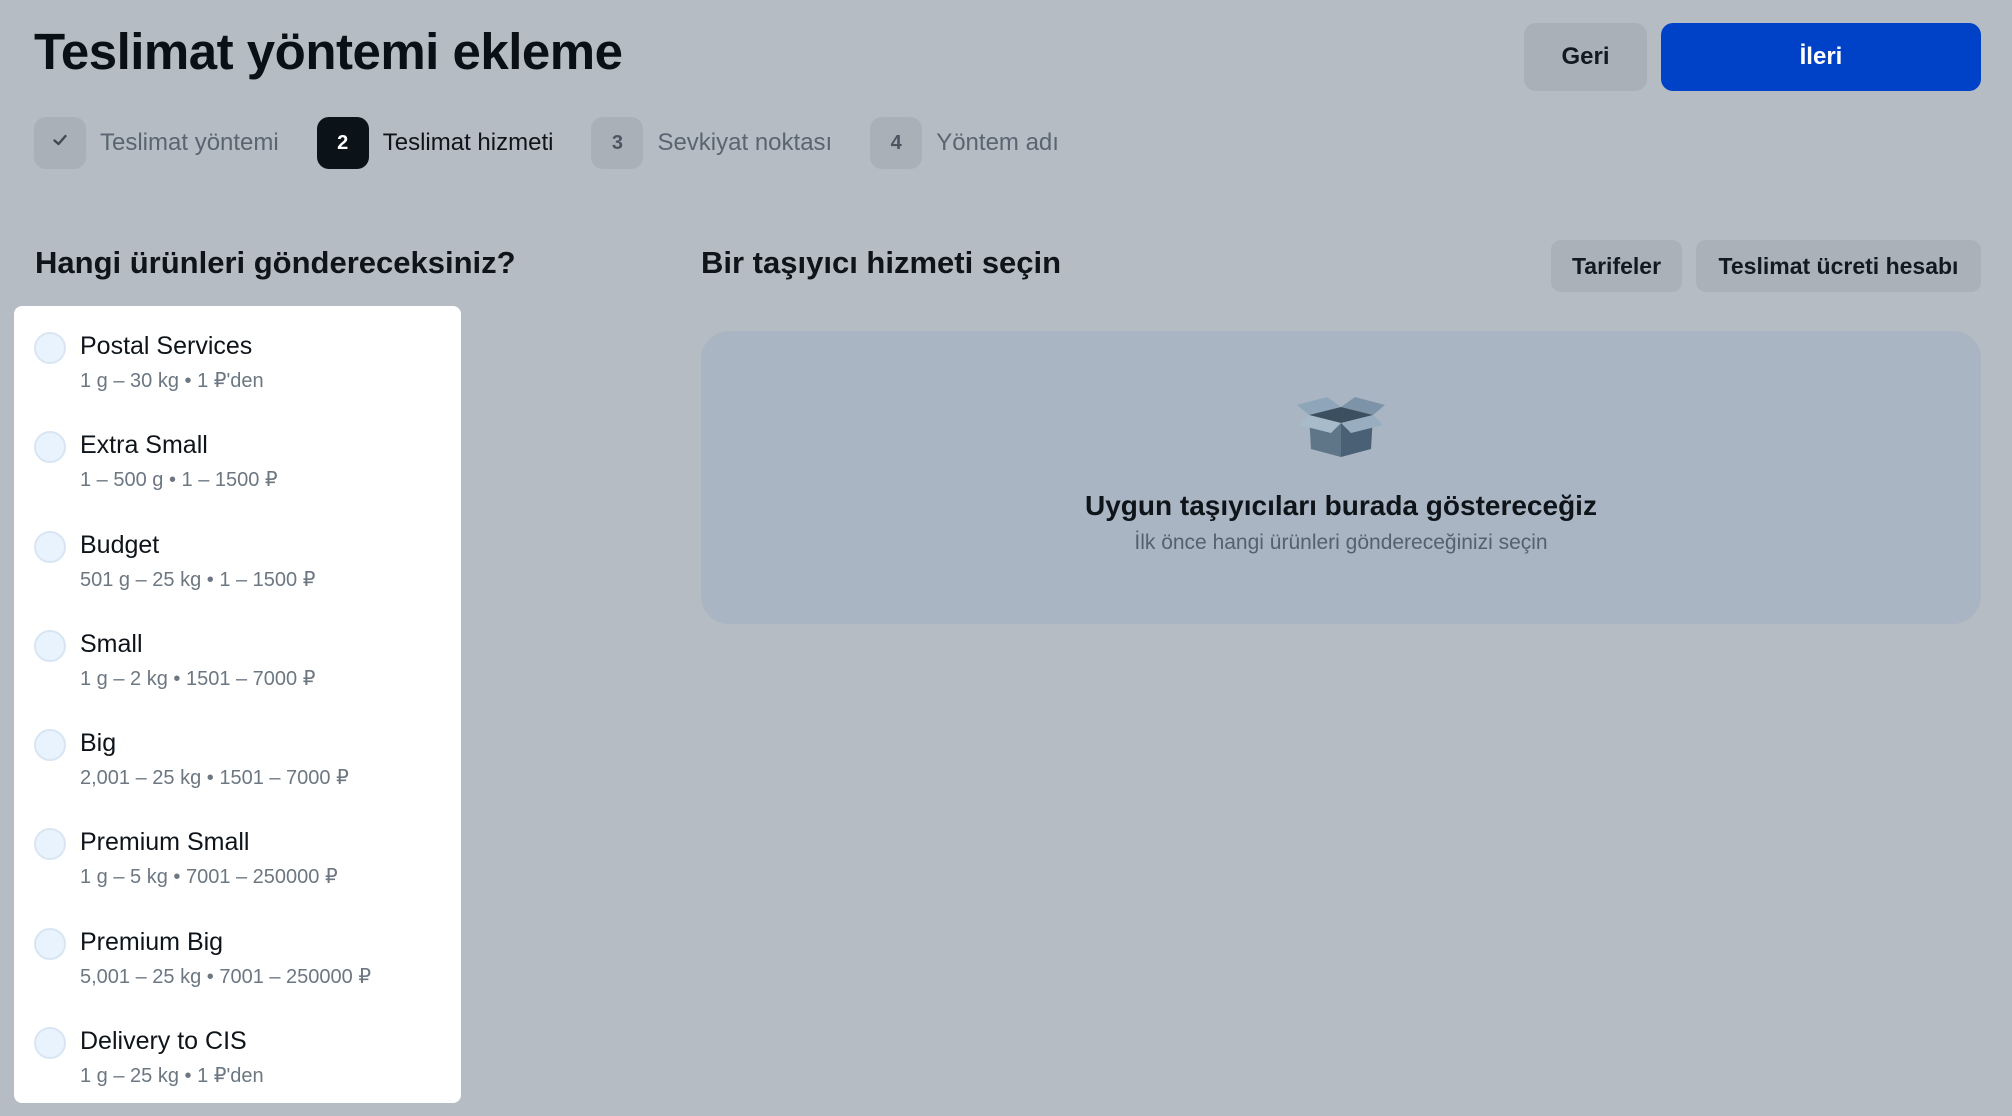 The height and width of the screenshot is (1116, 2012). What do you see at coordinates (997, 142) in the screenshot?
I see `step-label: Yöntem adı` at bounding box center [997, 142].